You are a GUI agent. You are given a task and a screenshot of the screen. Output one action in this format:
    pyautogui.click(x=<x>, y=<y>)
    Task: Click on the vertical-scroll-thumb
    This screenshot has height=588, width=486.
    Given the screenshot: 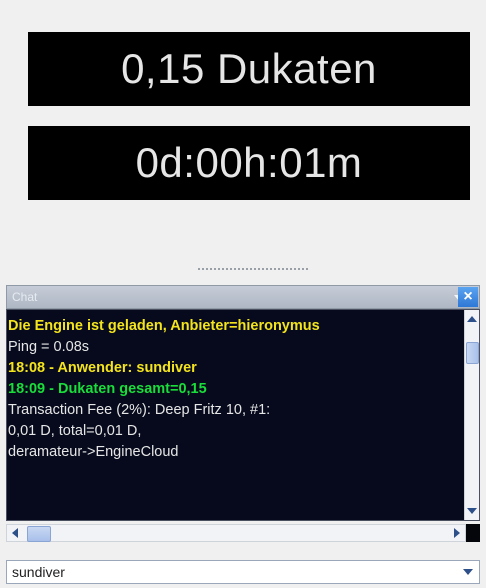 What is the action you would take?
    pyautogui.click(x=472, y=353)
    